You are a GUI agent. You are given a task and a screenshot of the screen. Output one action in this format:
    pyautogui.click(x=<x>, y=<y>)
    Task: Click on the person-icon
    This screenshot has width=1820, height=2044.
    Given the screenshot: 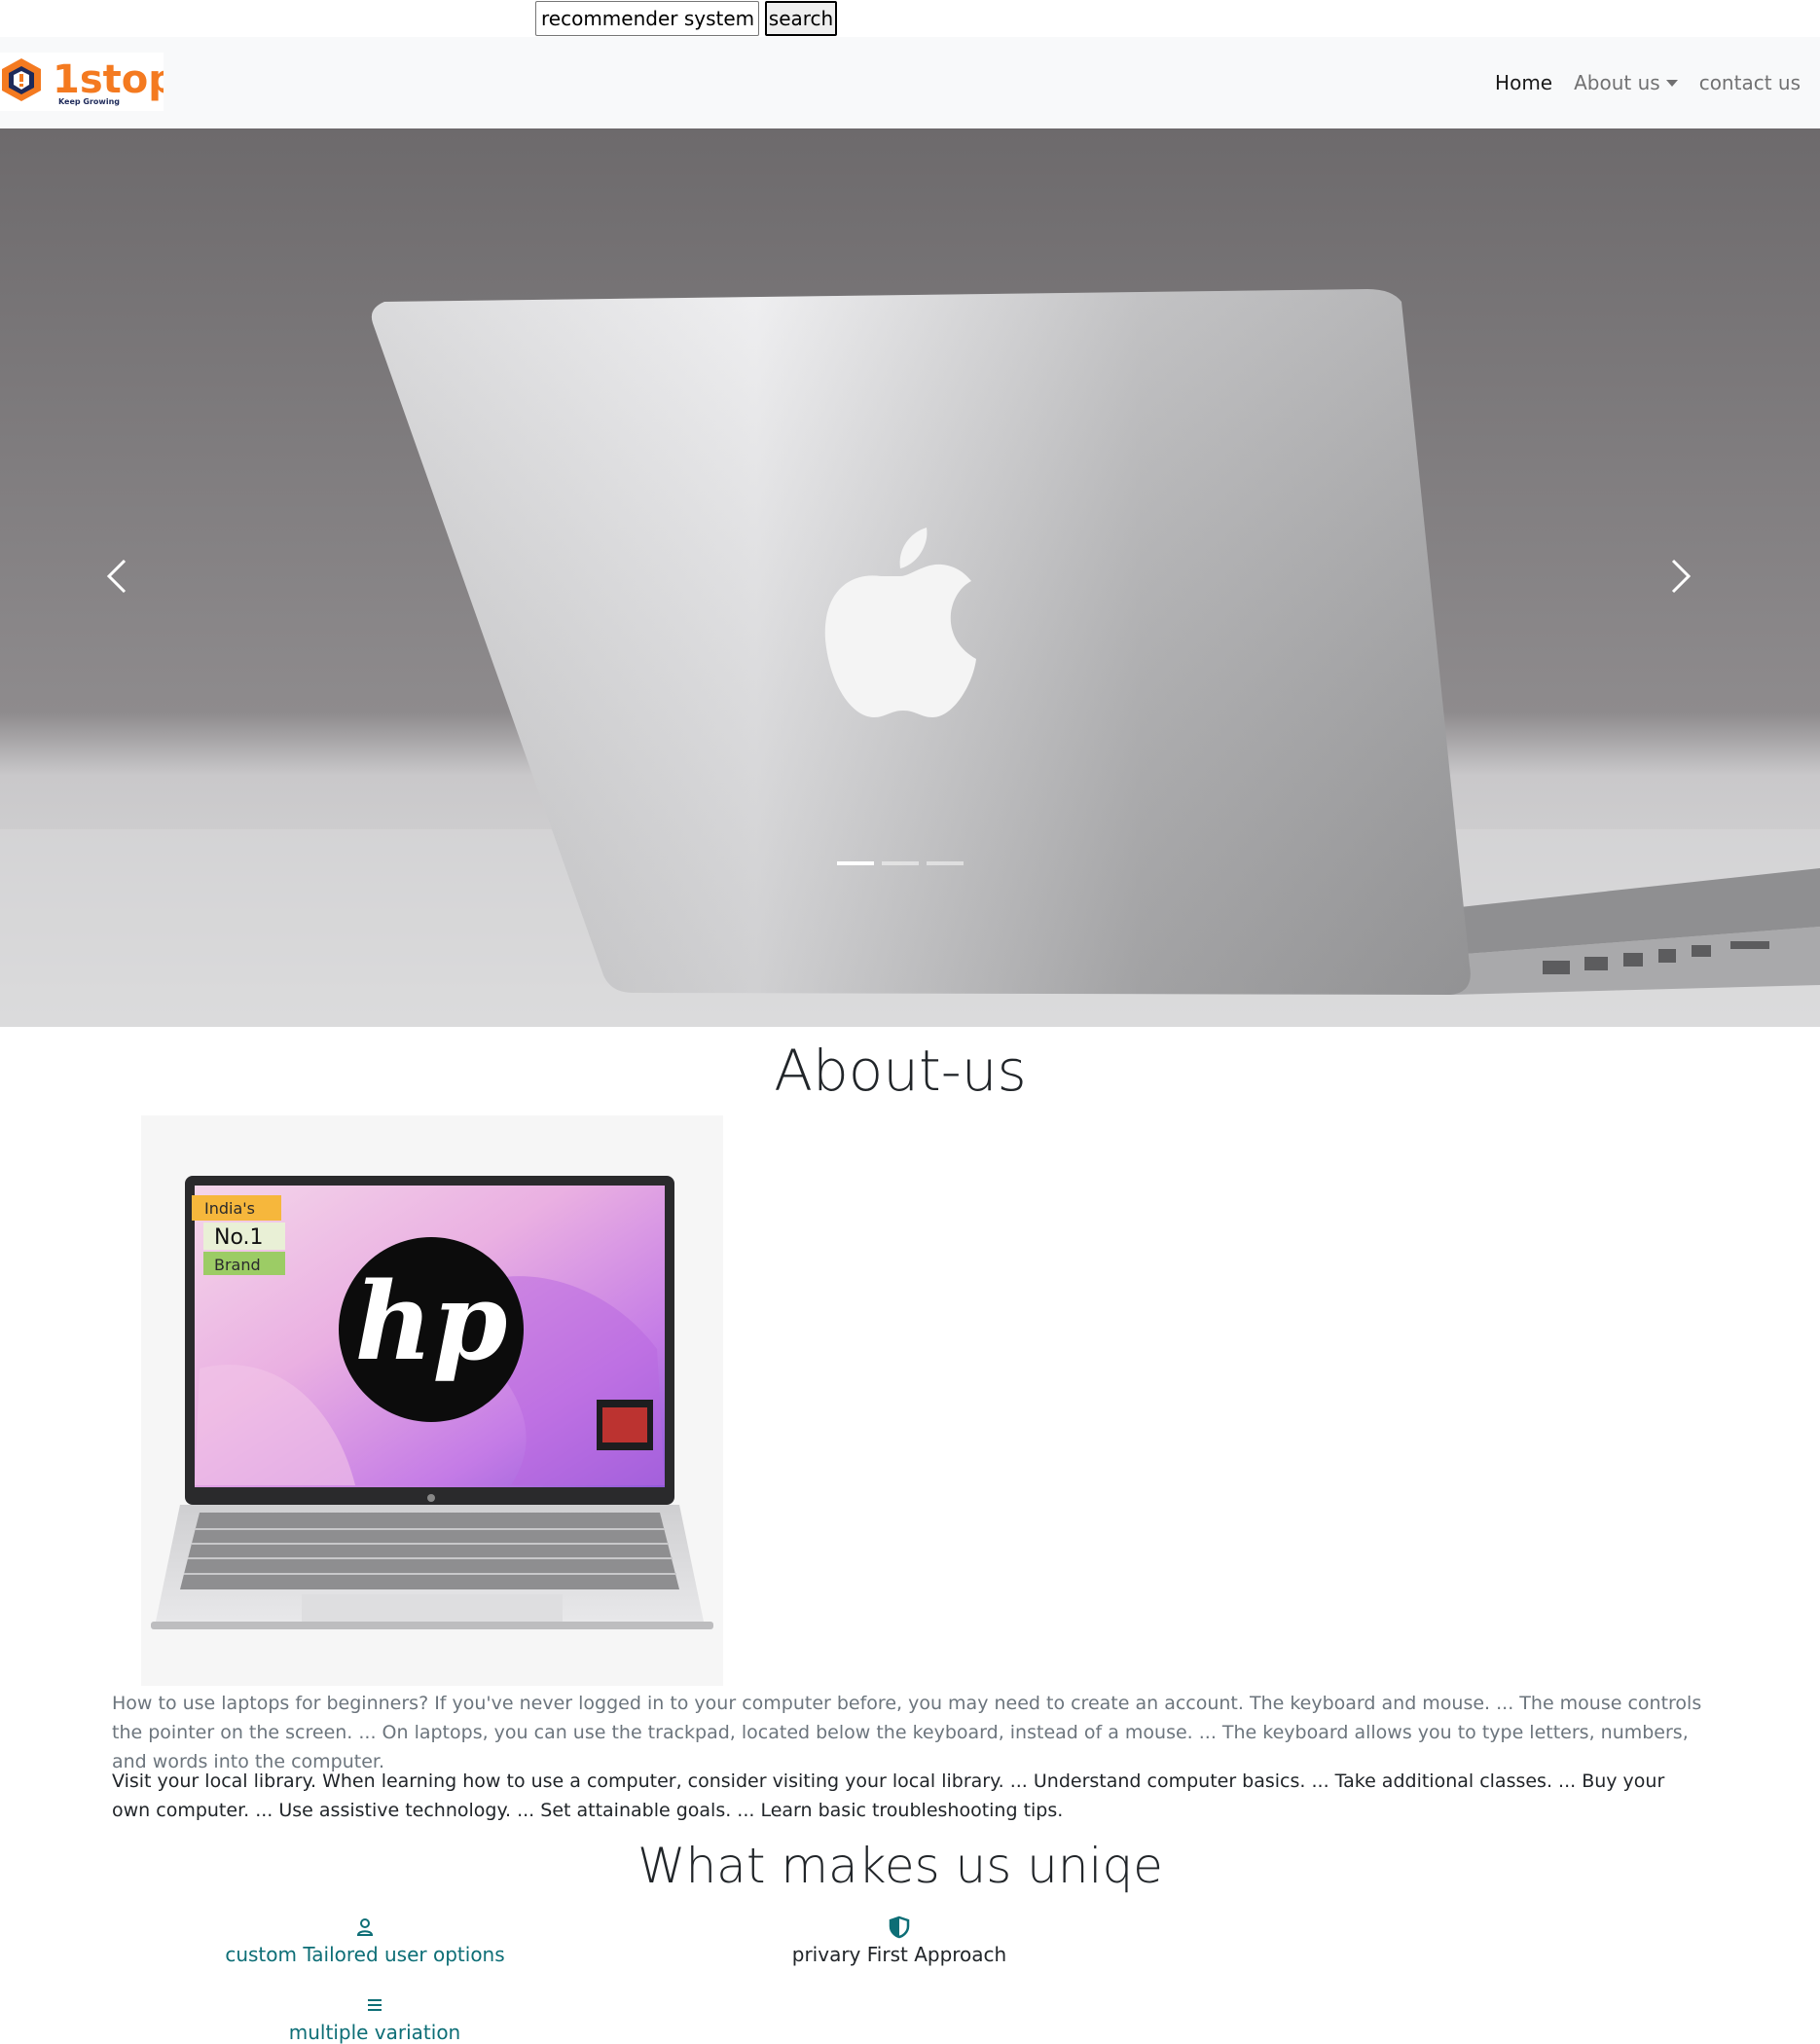 What is the action you would take?
    pyautogui.click(x=365, y=1927)
    